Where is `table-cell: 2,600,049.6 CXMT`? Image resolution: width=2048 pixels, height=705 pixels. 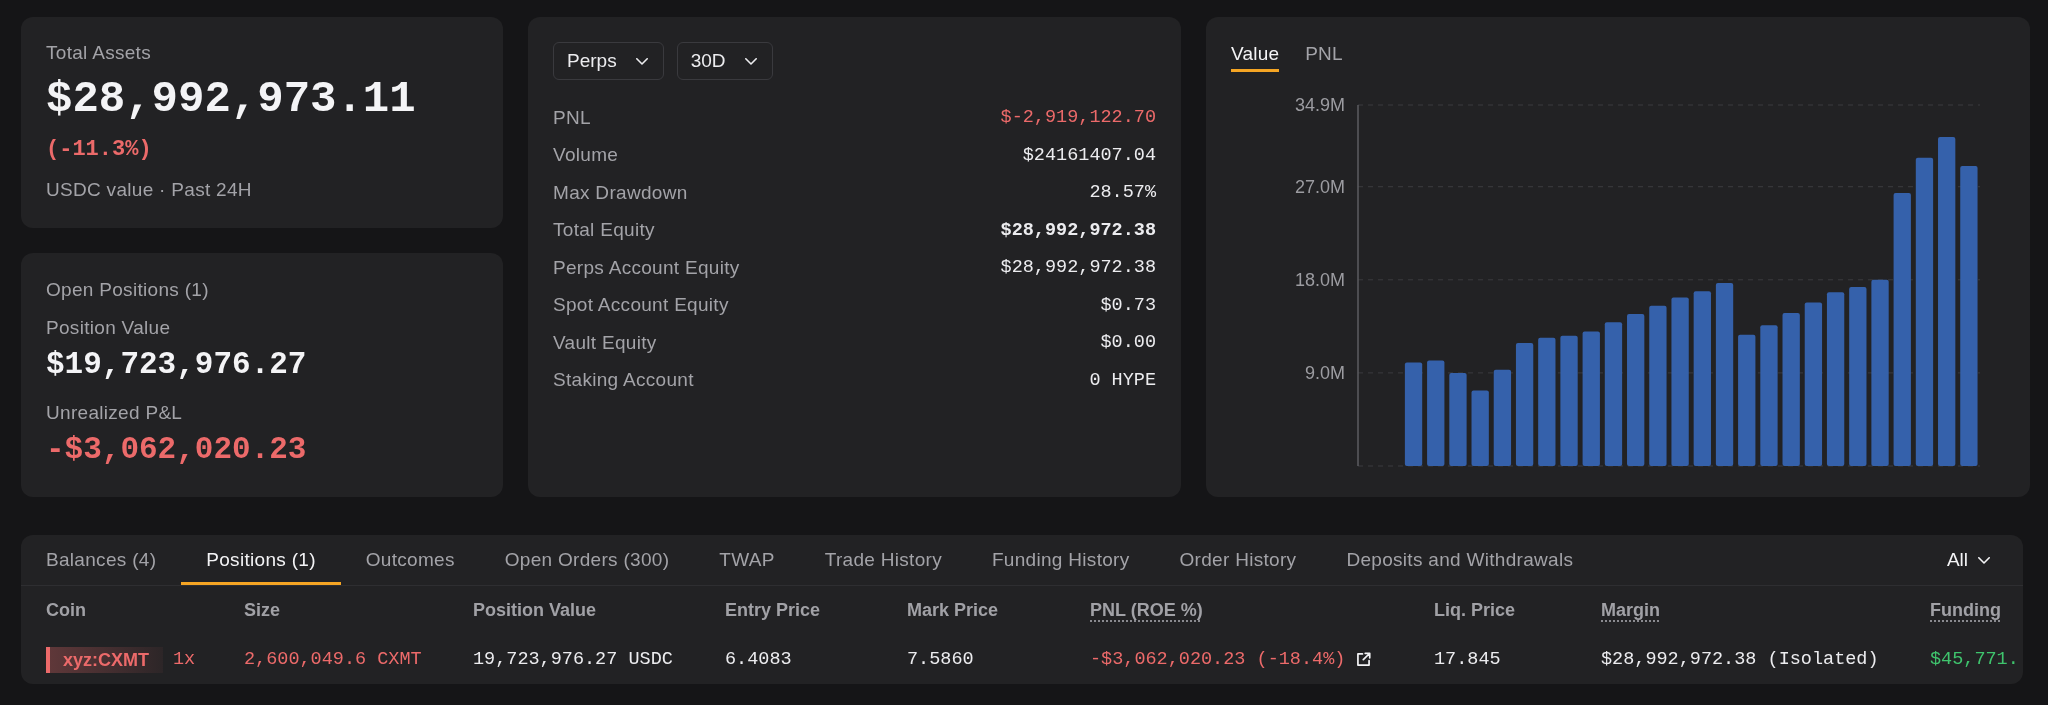 table-cell: 2,600,049.6 CXMT is located at coordinates (333, 659).